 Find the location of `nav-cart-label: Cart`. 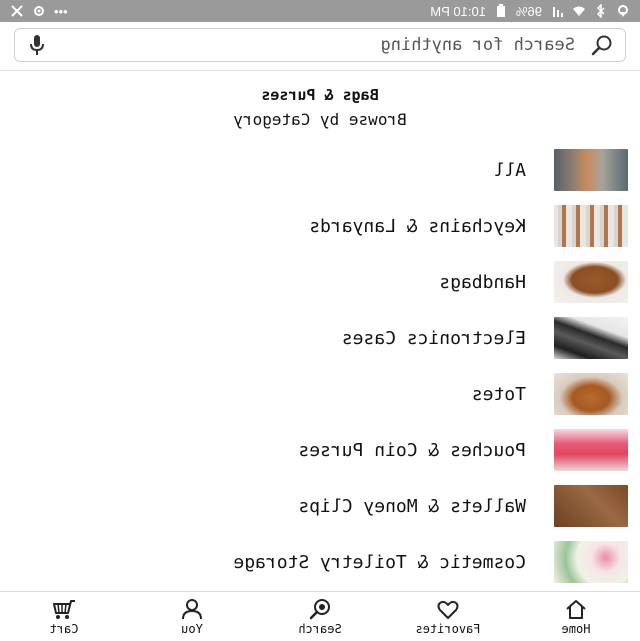

nav-cart-label: Cart is located at coordinates (64, 628).